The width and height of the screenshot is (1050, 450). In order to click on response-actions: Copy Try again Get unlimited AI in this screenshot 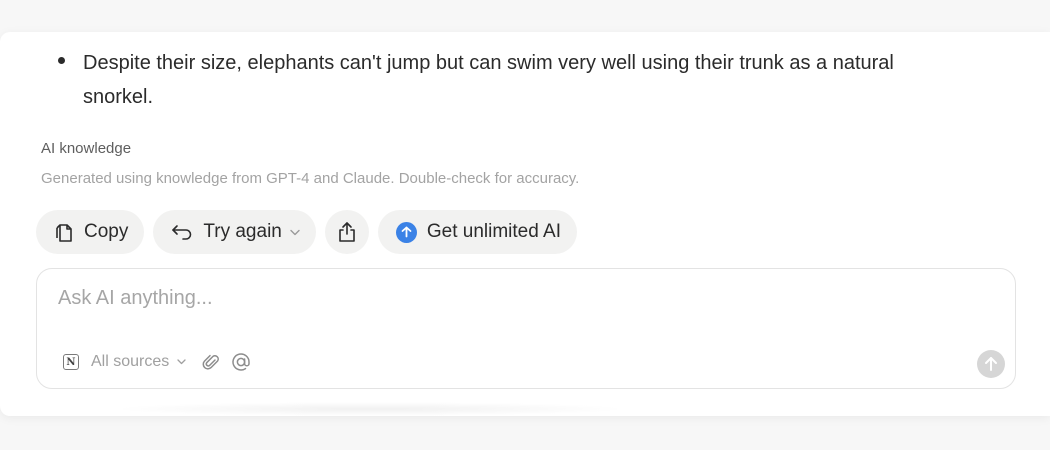, I will do `click(306, 232)`.